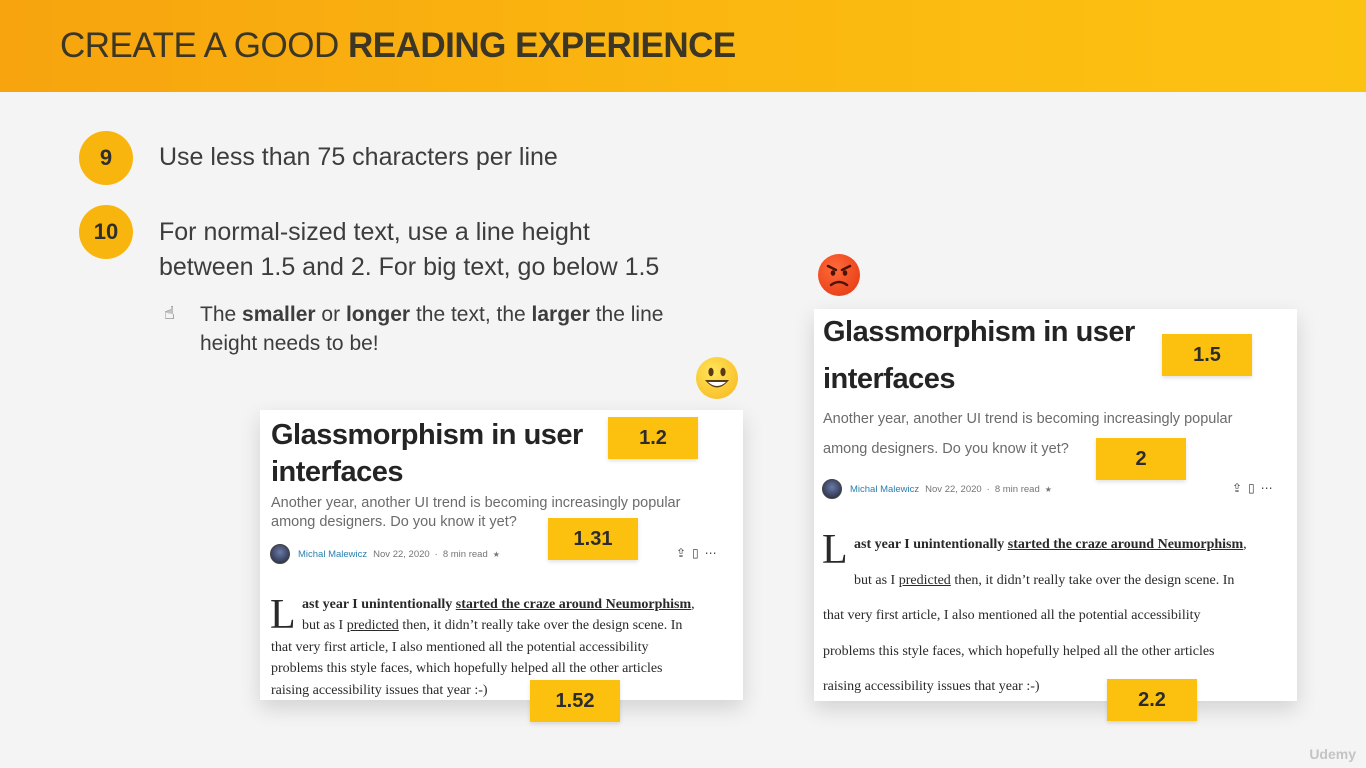  Describe the element at coordinates (839, 275) in the screenshot. I see `angry-face-icon` at that location.